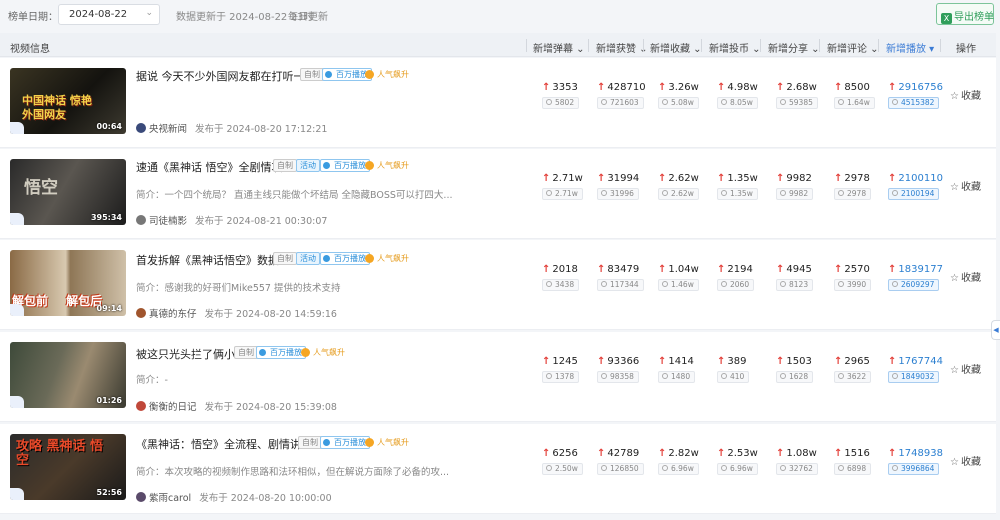 The width and height of the screenshot is (1000, 520). Describe the element at coordinates (795, 186) in the screenshot. I see `stat-shares: ↑ 9982 9982` at that location.